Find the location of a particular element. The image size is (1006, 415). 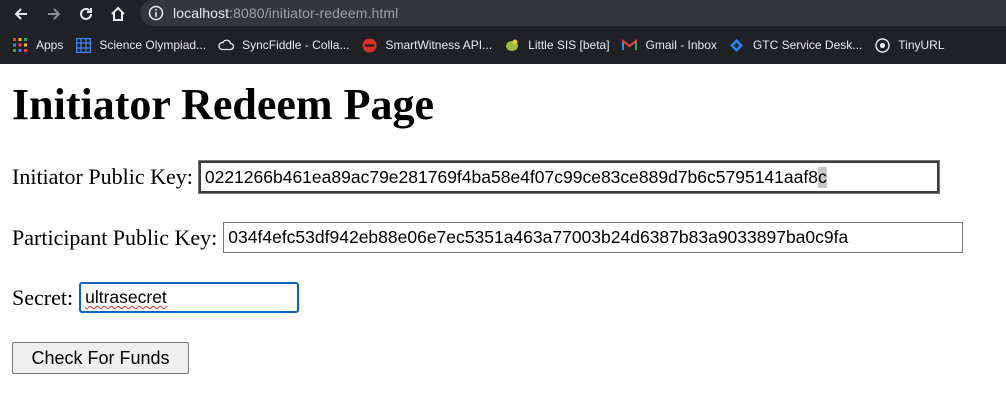

globe-icon is located at coordinates (882, 45).